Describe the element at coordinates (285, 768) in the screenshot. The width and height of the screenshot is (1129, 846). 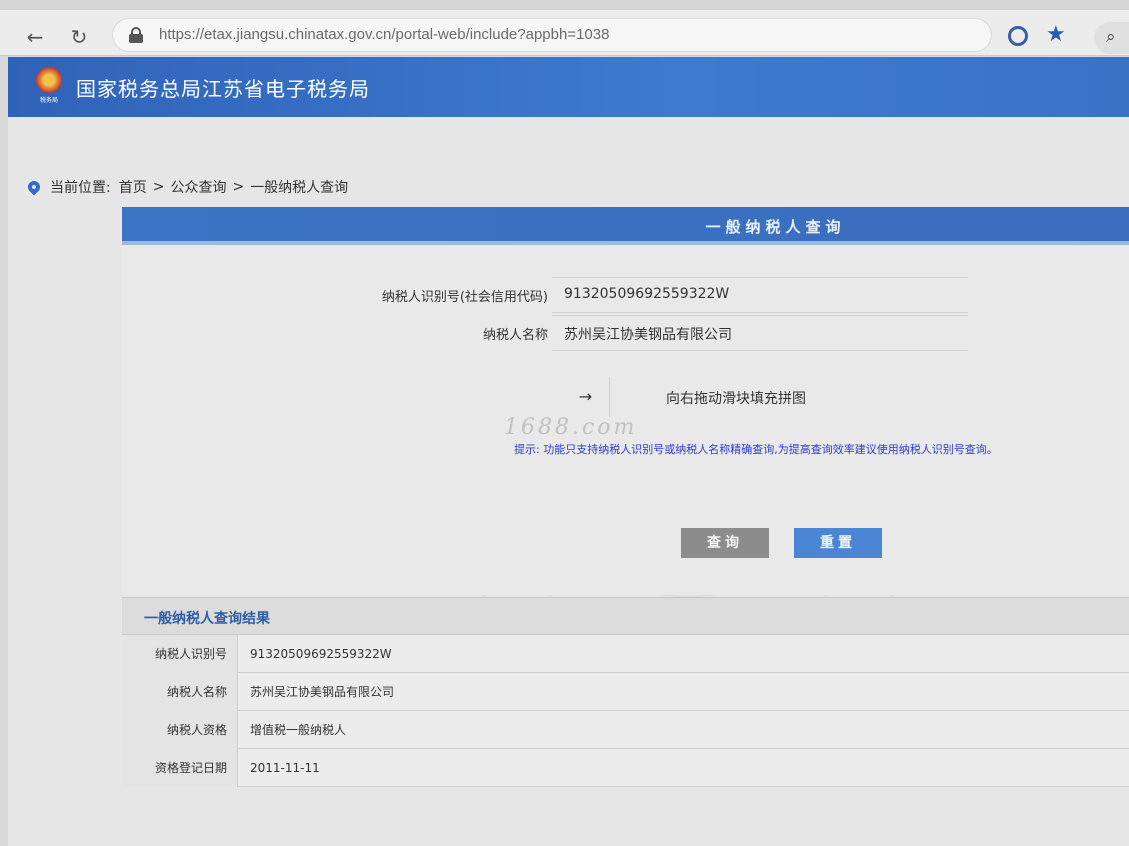
I see `result-value: 2011-11-11` at that location.